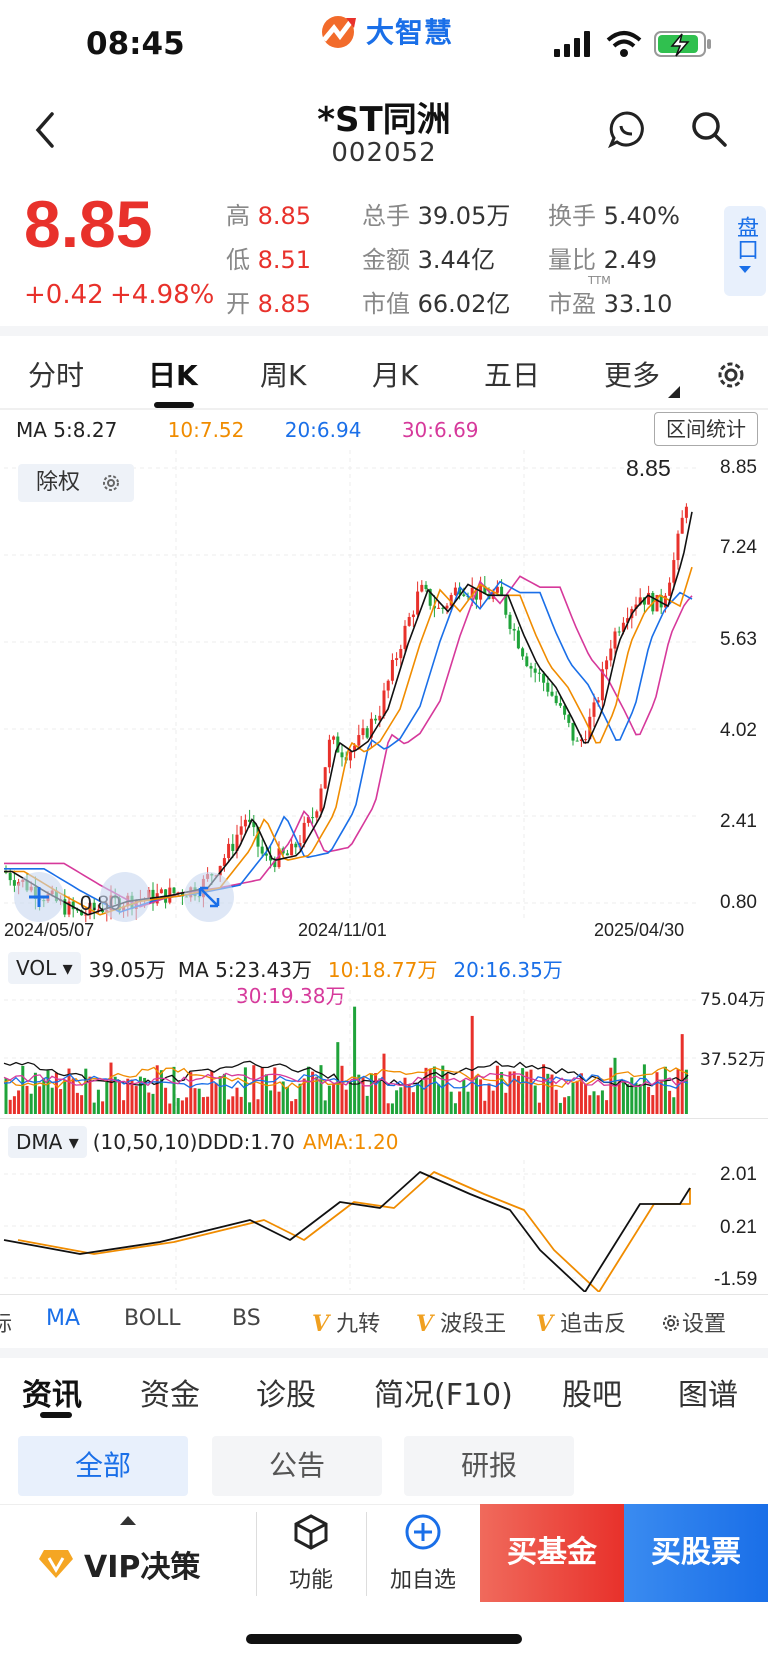 This screenshot has width=768, height=1663. What do you see at coordinates (283, 374) in the screenshot?
I see `tab-weekly-k: 周K` at bounding box center [283, 374].